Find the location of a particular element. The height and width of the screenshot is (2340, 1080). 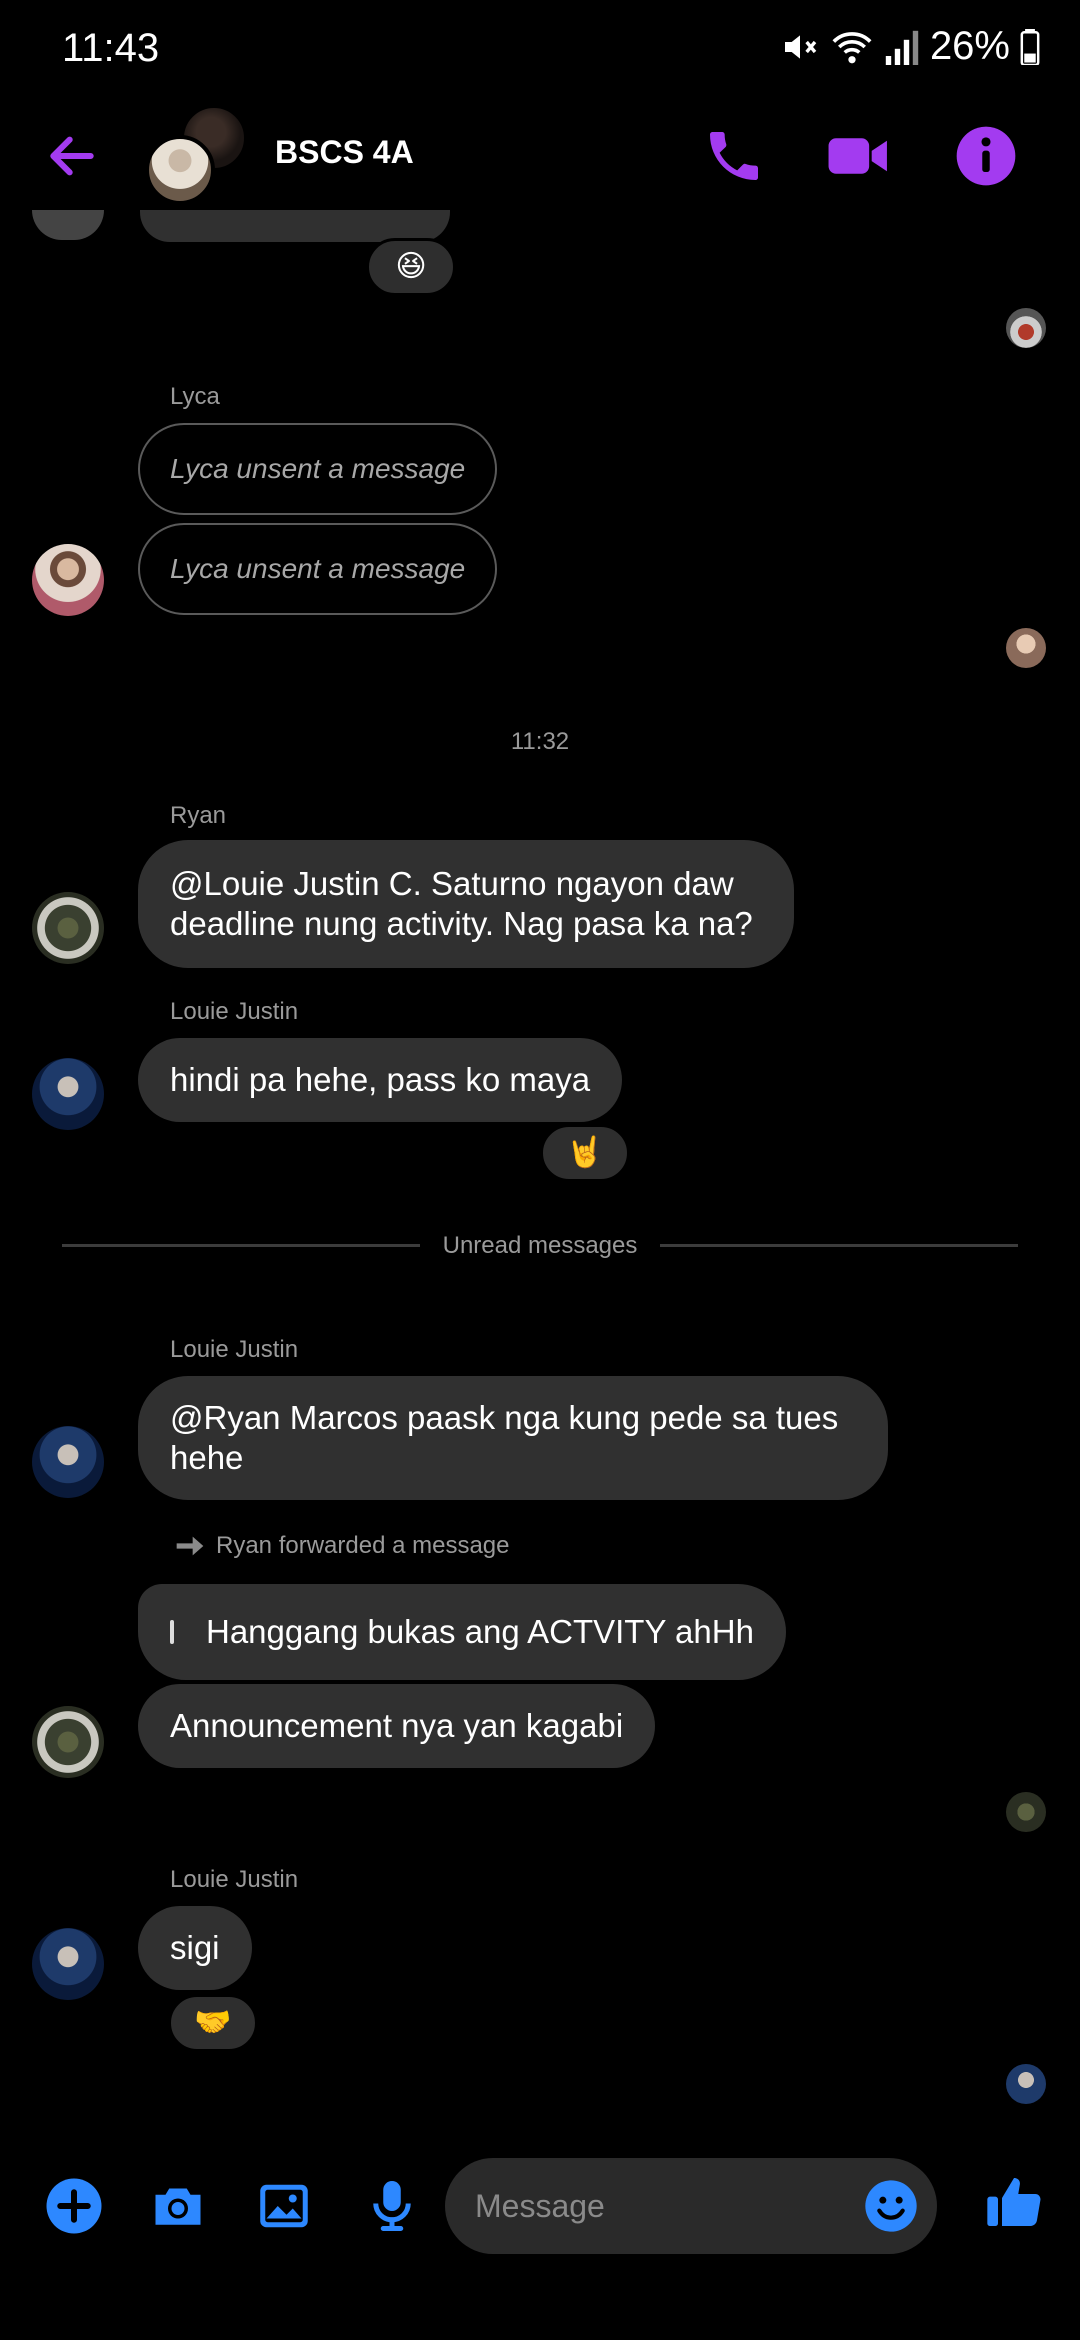

microphone-icon is located at coordinates (392, 2206).